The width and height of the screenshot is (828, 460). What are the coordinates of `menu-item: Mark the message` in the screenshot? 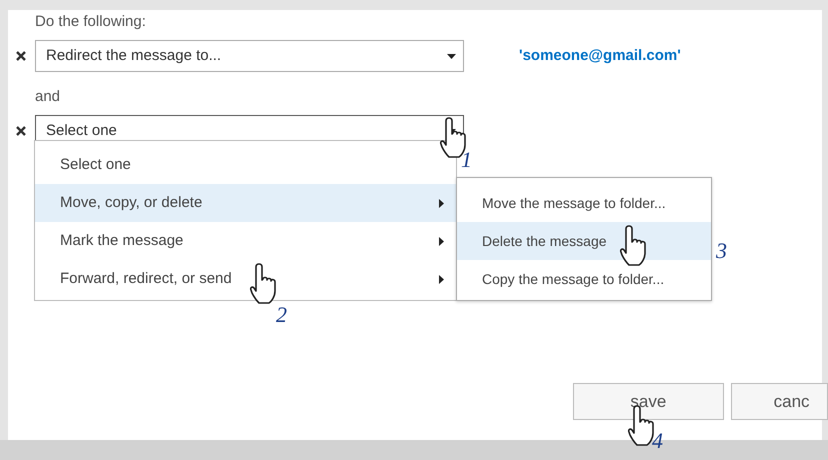 It's located at (245, 241).